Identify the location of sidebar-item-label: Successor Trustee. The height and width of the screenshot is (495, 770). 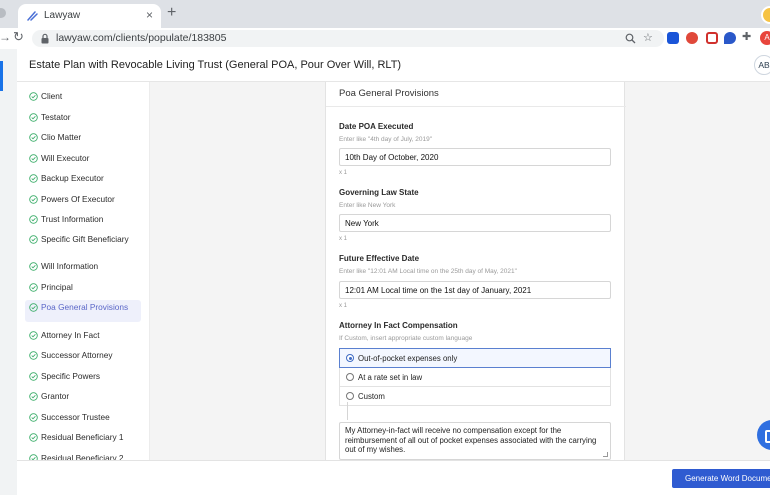
(75, 417).